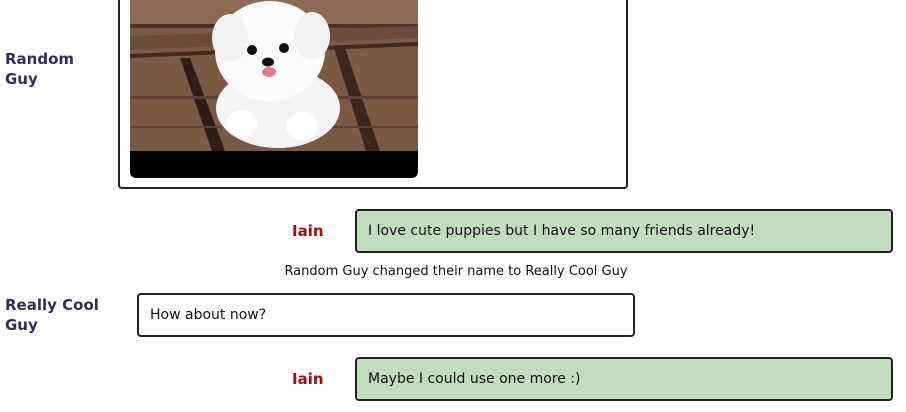 The image size is (906, 412). What do you see at coordinates (386, 315) in the screenshot?
I see `message-bubble-really-cool-guy: How about now?` at bounding box center [386, 315].